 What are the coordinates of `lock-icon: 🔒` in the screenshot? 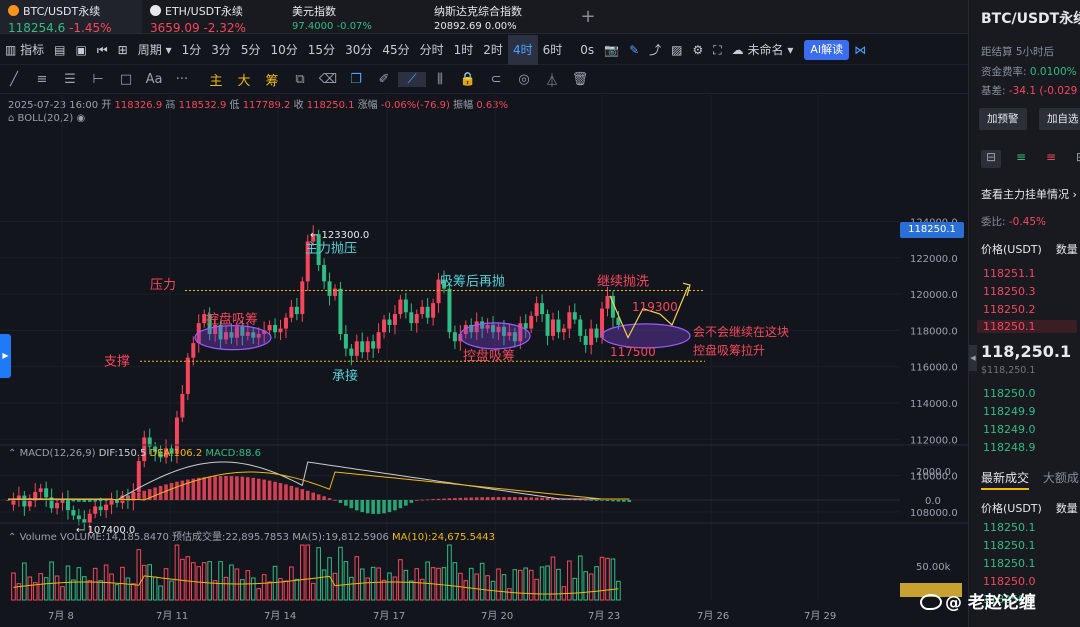 It's located at (468, 79).